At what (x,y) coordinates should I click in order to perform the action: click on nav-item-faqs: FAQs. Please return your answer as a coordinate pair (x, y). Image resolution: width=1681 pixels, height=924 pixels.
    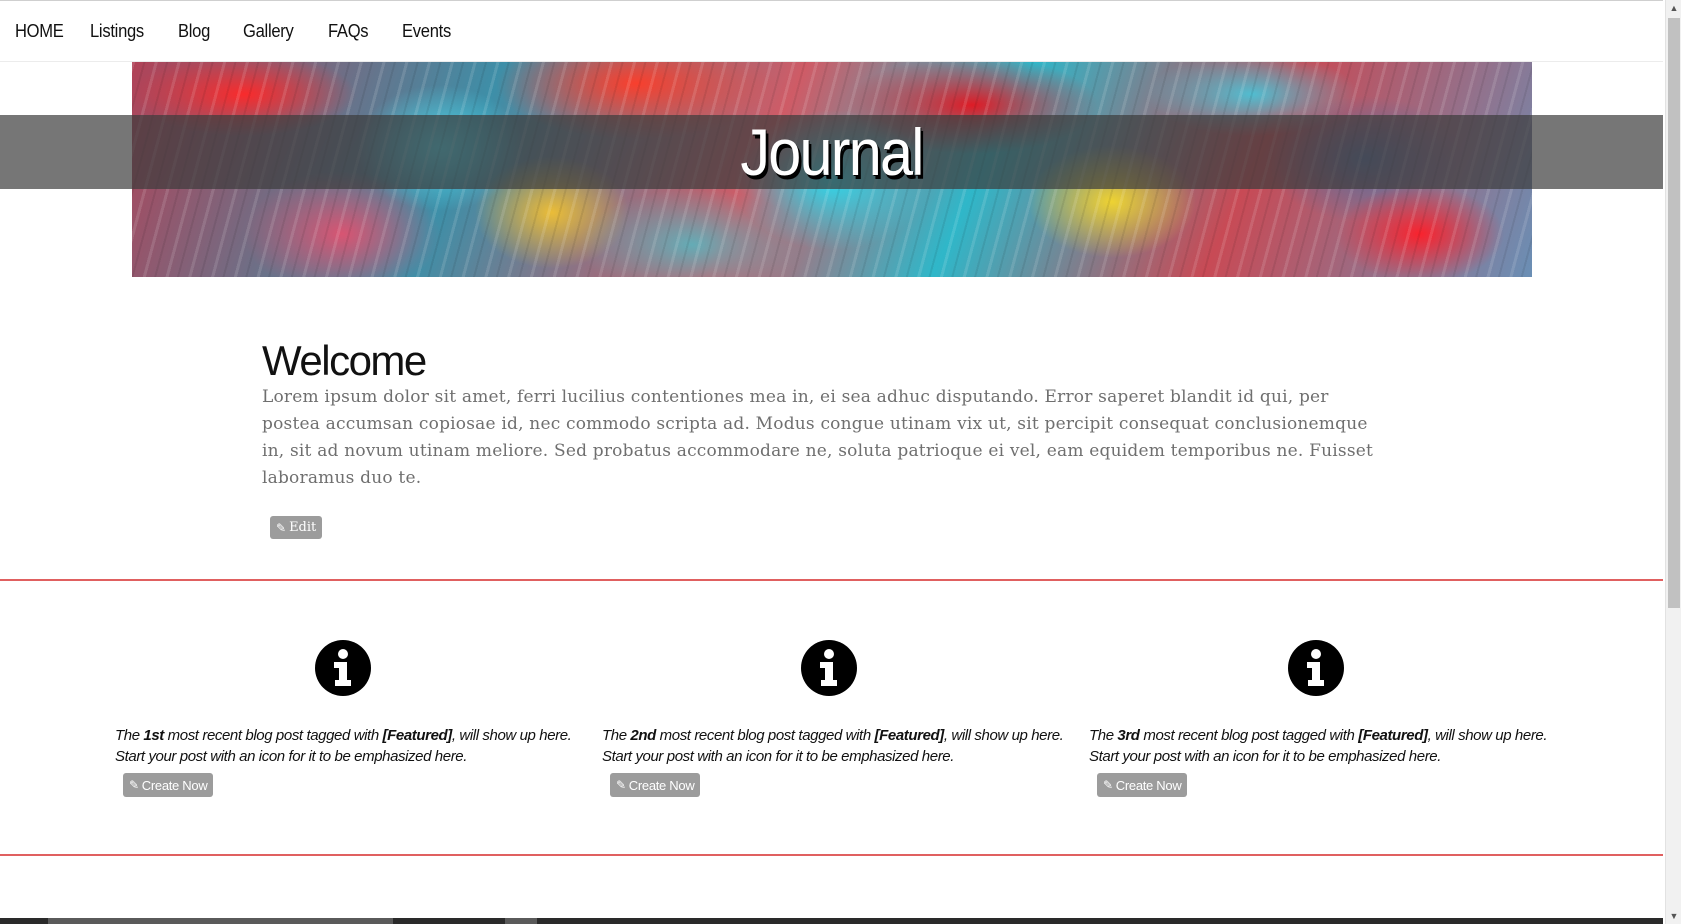
    Looking at the image, I should click on (348, 31).